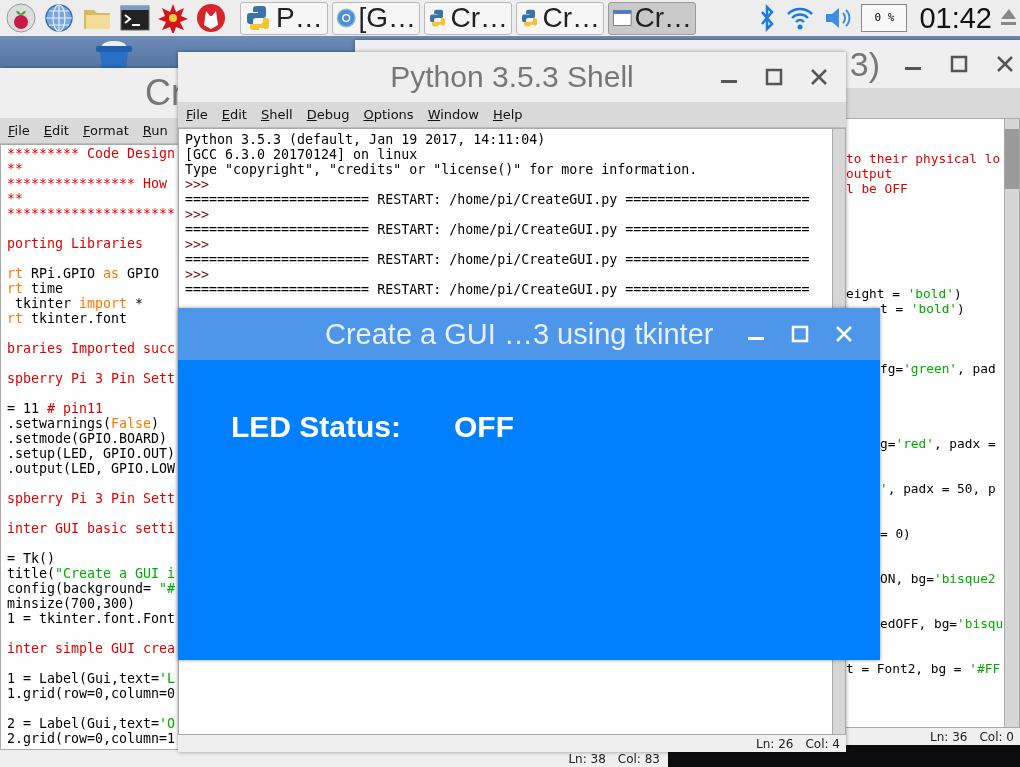 This screenshot has width=1020, height=767. Describe the element at coordinates (173, 18) in the screenshot. I see `burst-icon` at that location.